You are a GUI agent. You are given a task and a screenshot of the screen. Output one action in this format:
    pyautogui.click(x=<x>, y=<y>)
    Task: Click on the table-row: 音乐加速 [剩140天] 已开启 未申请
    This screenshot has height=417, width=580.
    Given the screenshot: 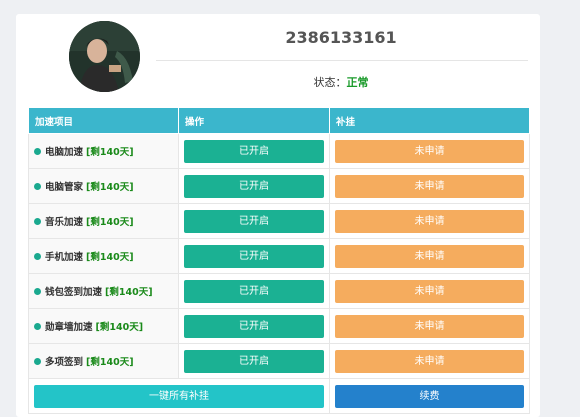 What is the action you would take?
    pyautogui.click(x=279, y=221)
    